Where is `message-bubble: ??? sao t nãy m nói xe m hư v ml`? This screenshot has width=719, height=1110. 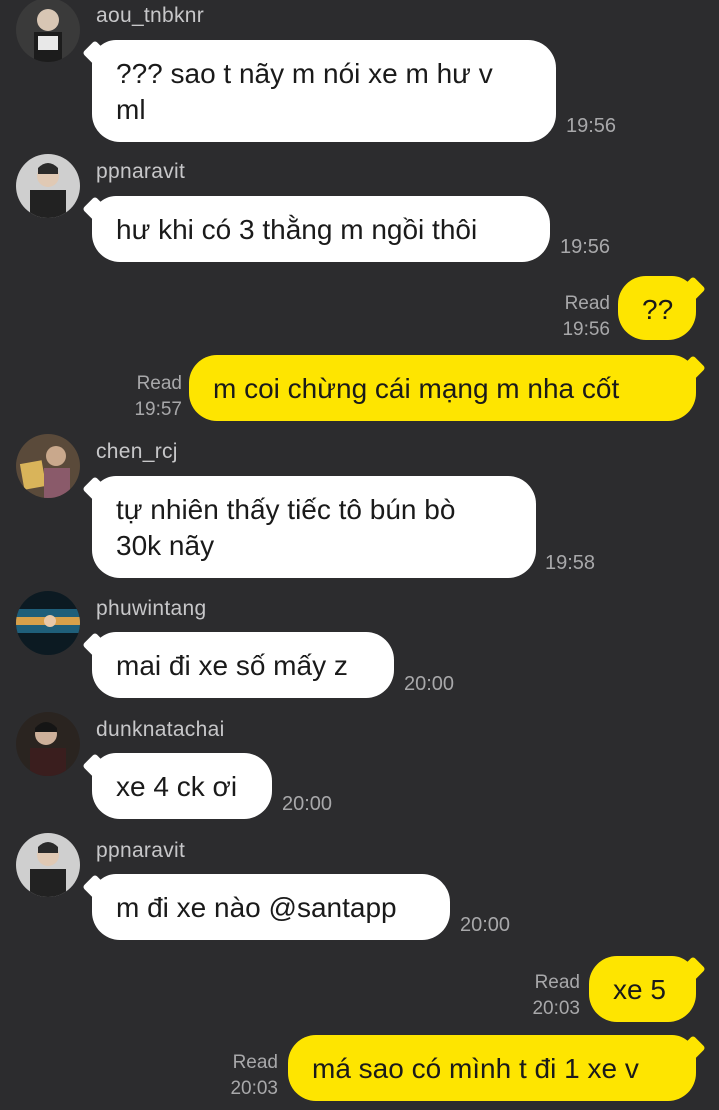 message-bubble: ??? sao t nãy m nói xe m hư v ml is located at coordinates (324, 91).